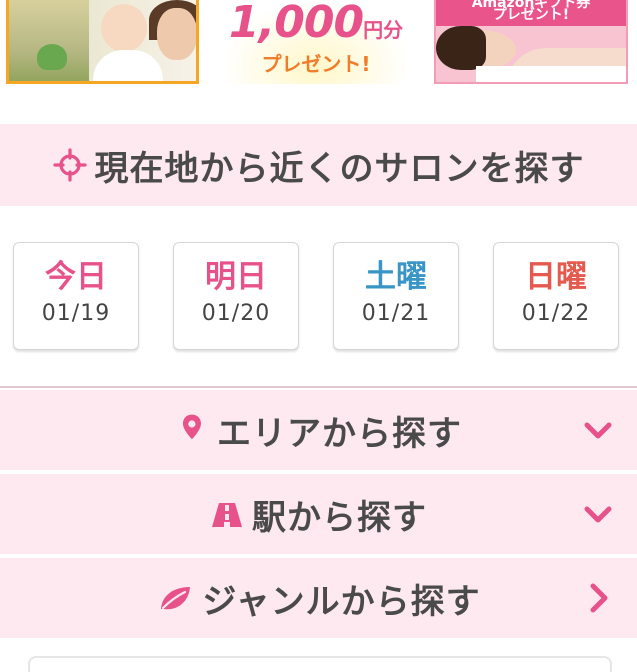 This screenshot has width=637, height=672. What do you see at coordinates (102, 42) in the screenshot?
I see `kids-room-banner` at bounding box center [102, 42].